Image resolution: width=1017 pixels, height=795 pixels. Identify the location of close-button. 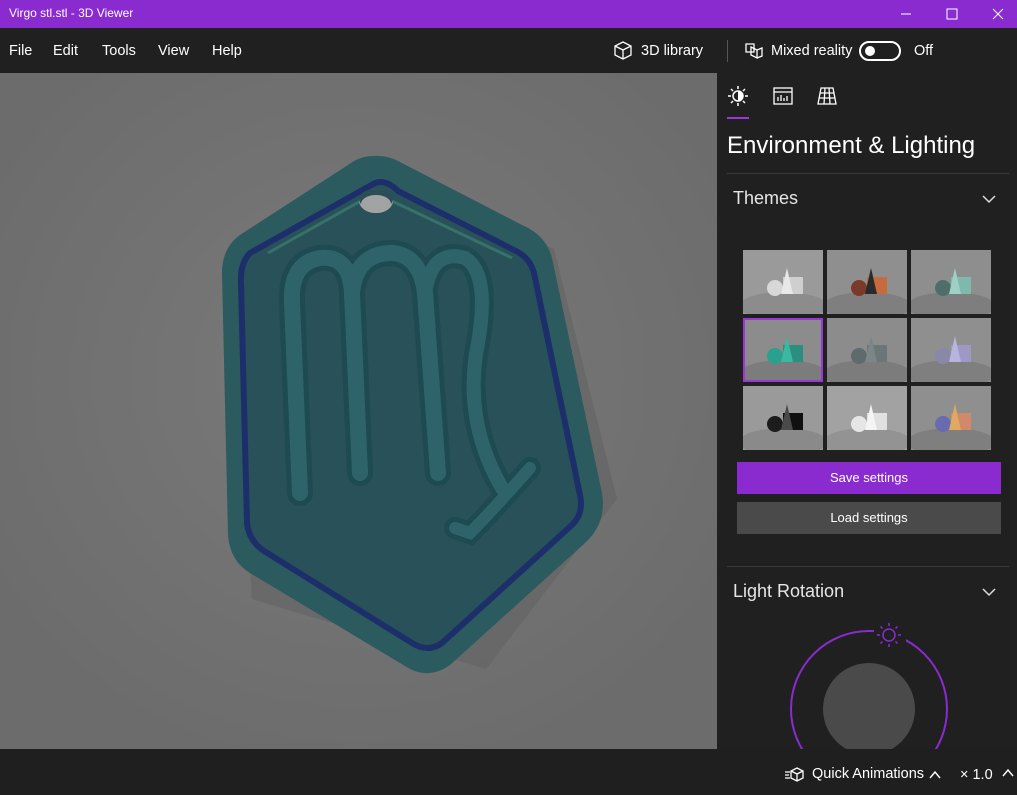
(996, 14).